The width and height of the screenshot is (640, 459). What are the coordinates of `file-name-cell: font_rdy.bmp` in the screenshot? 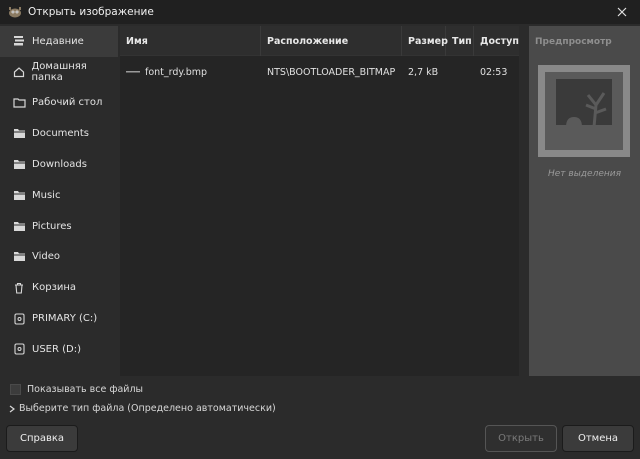 It's located at (190, 72).